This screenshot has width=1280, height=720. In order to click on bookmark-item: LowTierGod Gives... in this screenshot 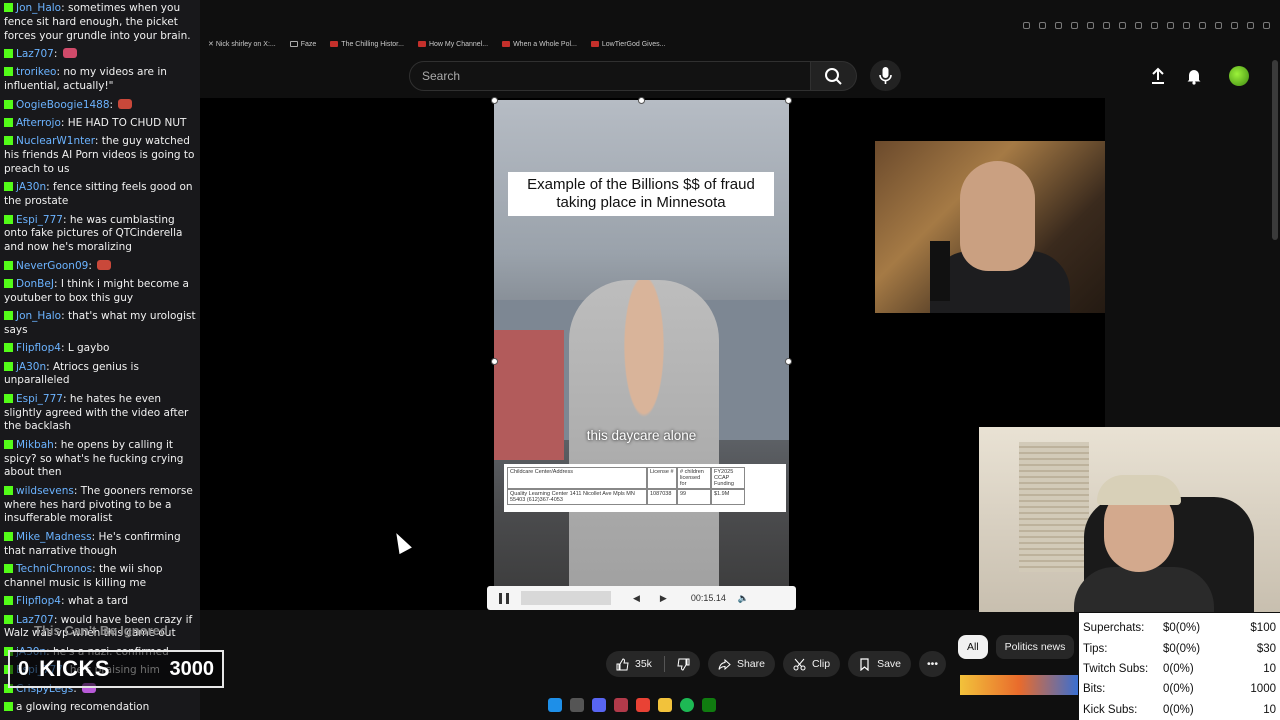, I will do `click(627, 44)`.